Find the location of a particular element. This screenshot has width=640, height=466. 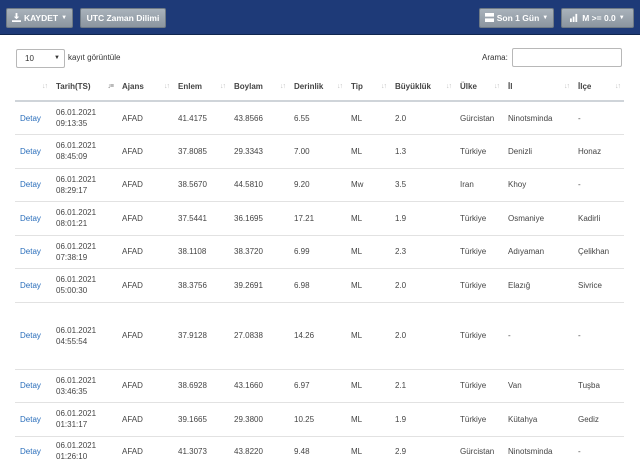

magnitude-filter-dropdown-button: M >= 0.0 ▼ is located at coordinates (597, 18).